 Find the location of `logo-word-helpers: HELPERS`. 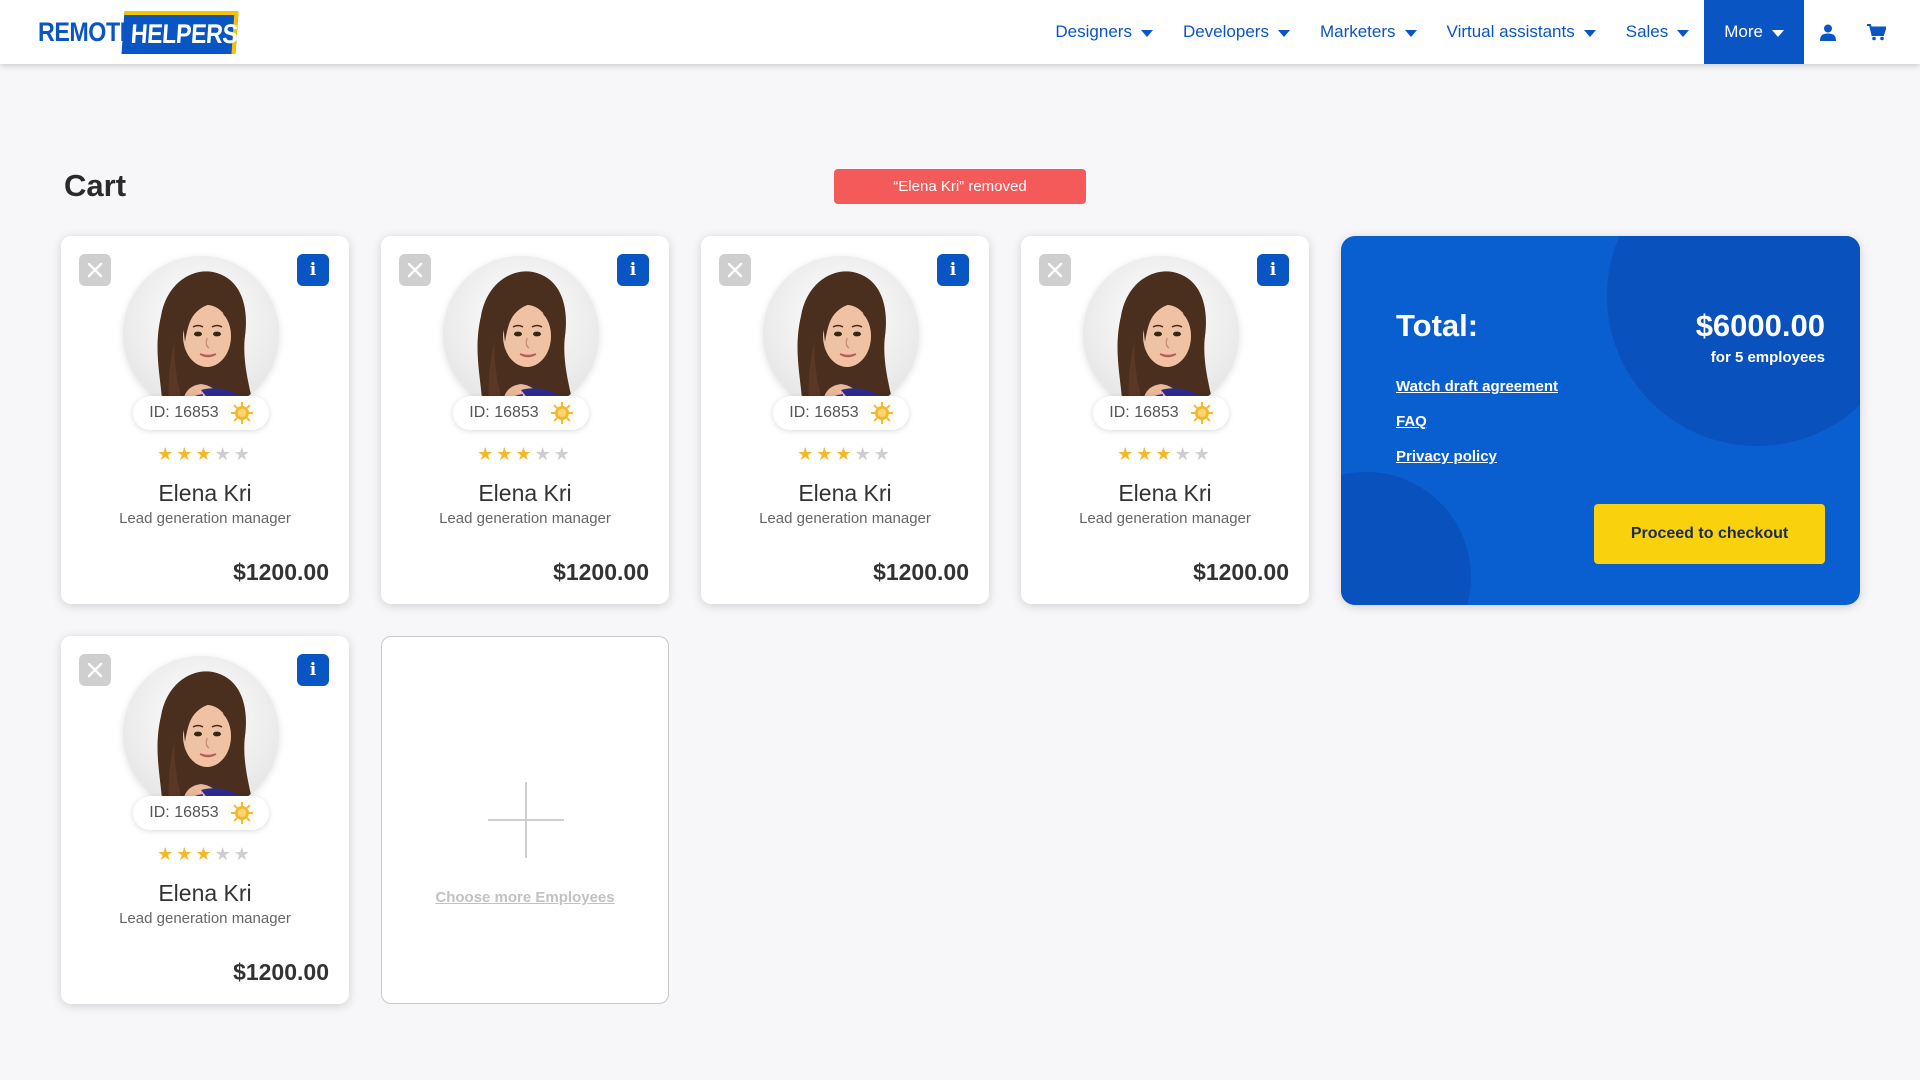

logo-word-helpers: HELPERS is located at coordinates (180, 32).